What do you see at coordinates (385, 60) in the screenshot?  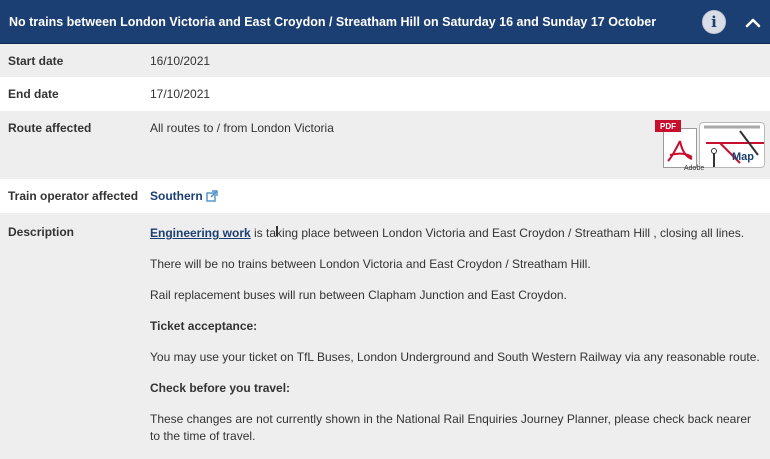 I see `start-date-row: Start date 16/10/2021` at bounding box center [385, 60].